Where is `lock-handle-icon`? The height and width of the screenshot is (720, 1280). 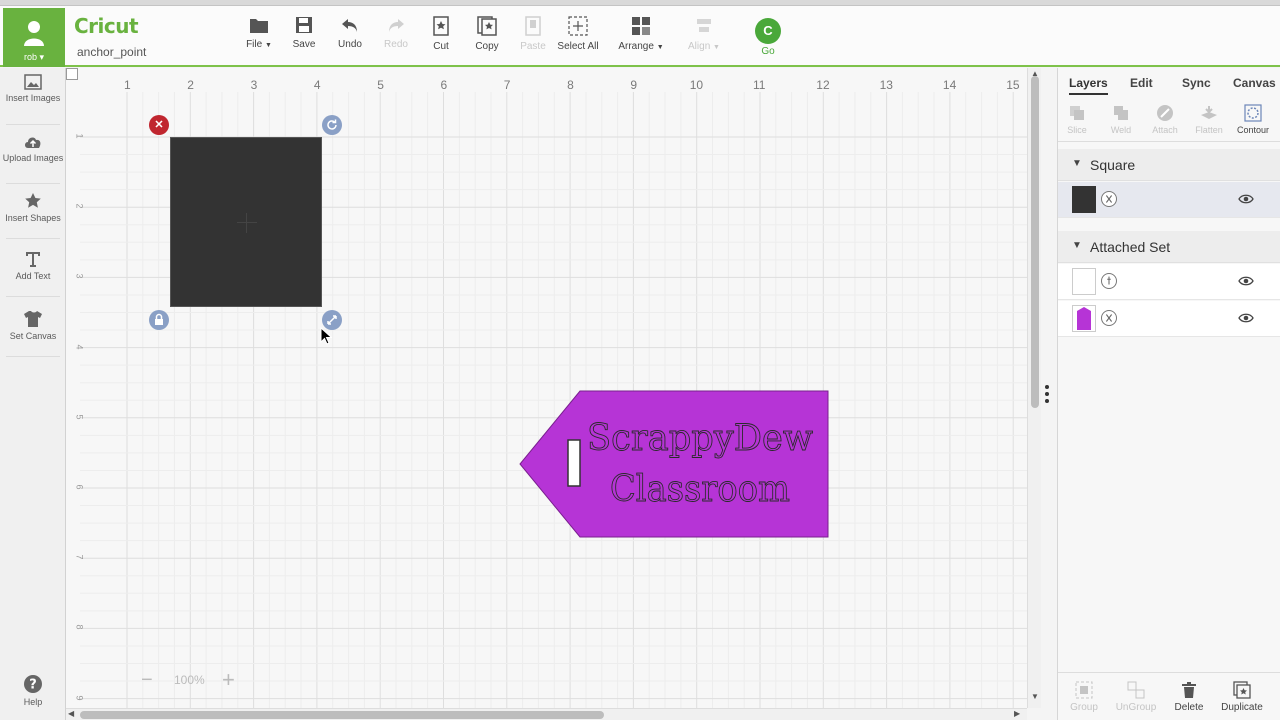
lock-handle-icon is located at coordinates (159, 320).